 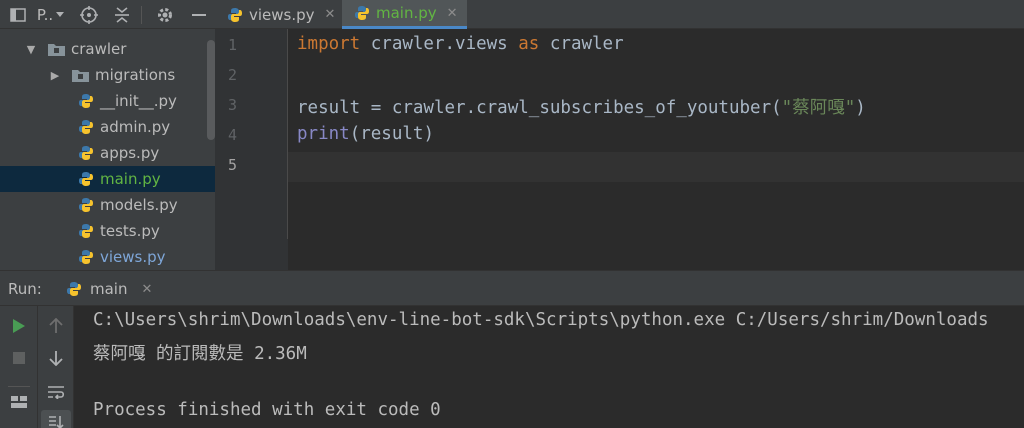 I want to click on tree-item-admin-py: admin.py, so click(x=107, y=127).